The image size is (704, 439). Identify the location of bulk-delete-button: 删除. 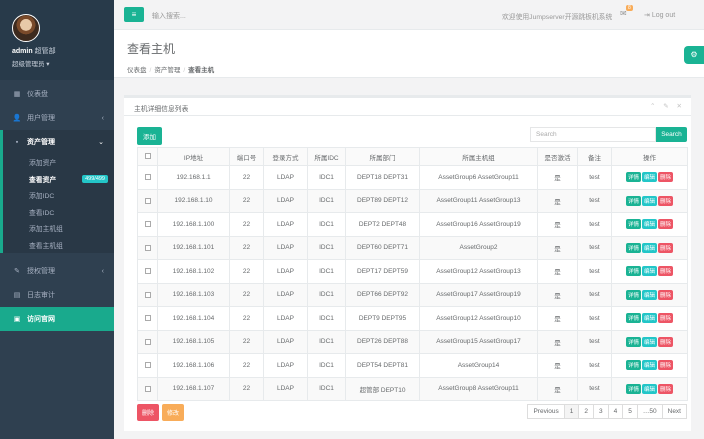
(148, 412).